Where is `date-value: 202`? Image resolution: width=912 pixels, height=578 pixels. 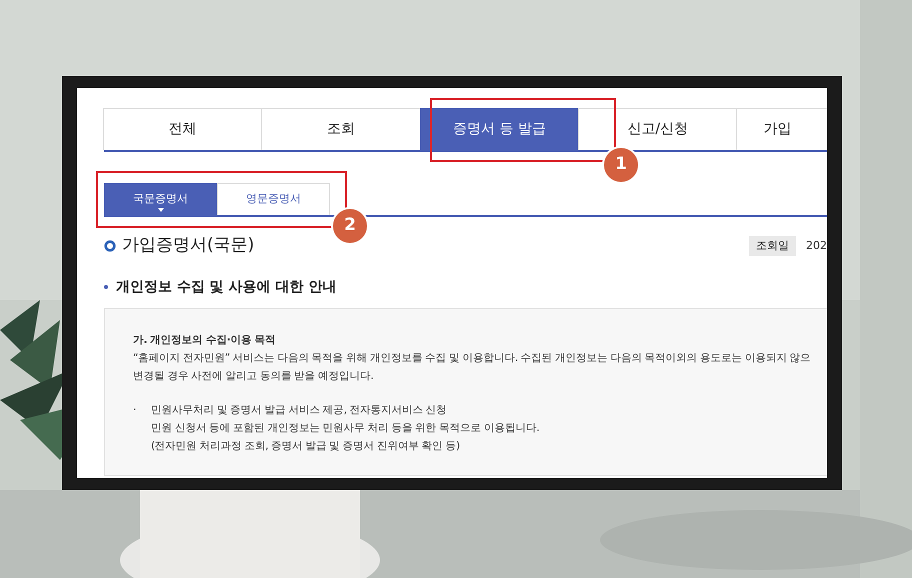 date-value: 202 is located at coordinates (816, 246).